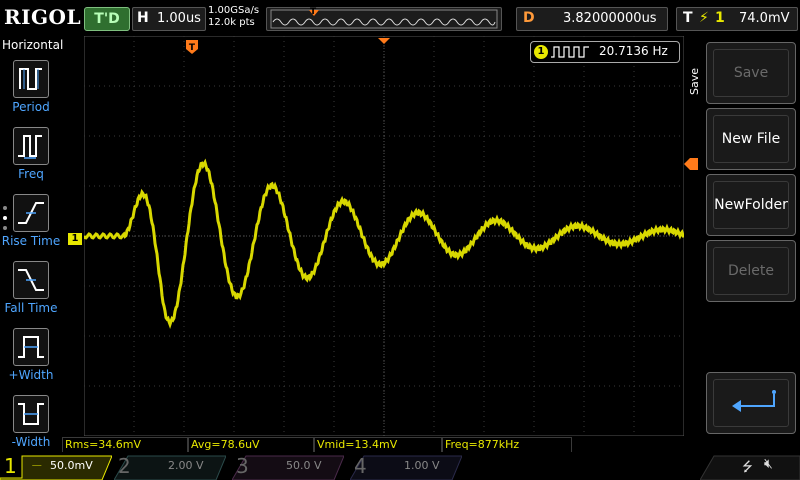 Image resolution: width=800 pixels, height=480 pixels. Describe the element at coordinates (43, 17) in the screenshot. I see `brand-logo: RIGOL` at that location.